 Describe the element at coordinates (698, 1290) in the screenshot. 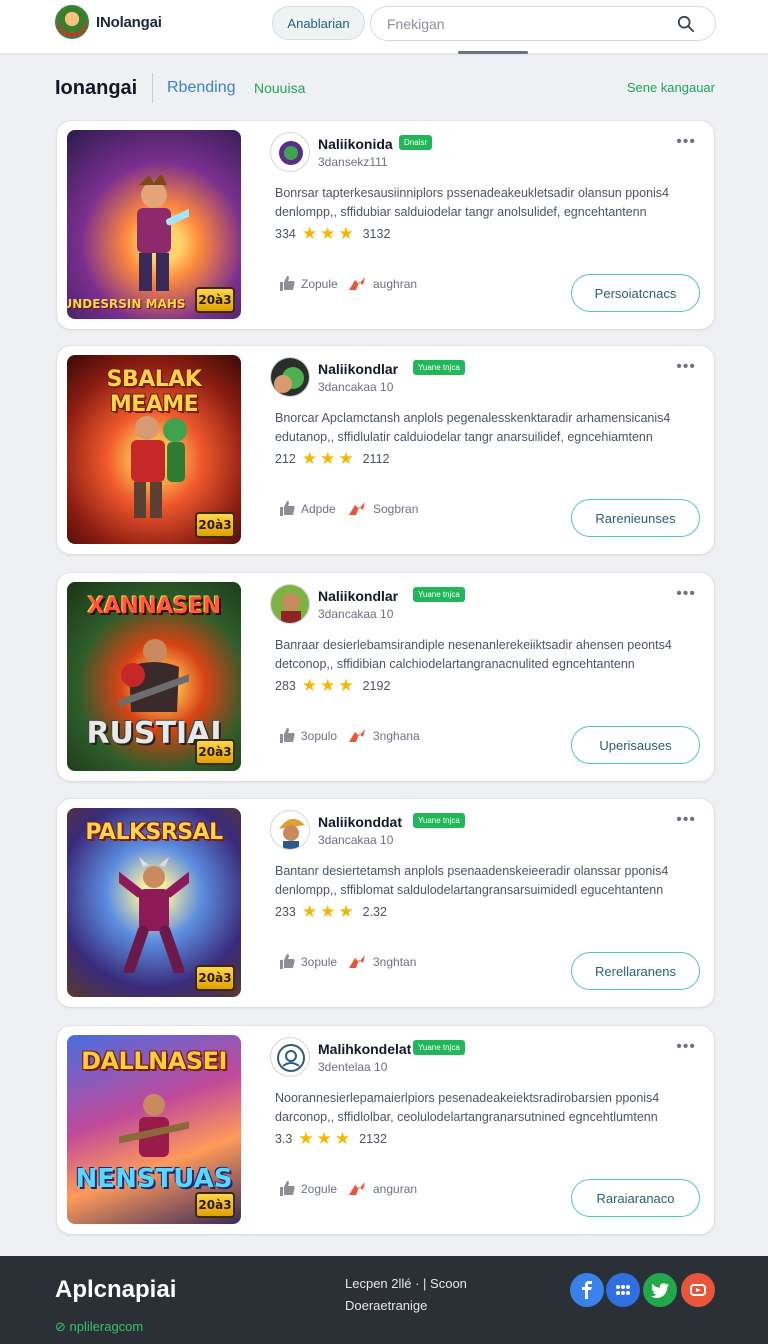

I see `video-icon` at that location.